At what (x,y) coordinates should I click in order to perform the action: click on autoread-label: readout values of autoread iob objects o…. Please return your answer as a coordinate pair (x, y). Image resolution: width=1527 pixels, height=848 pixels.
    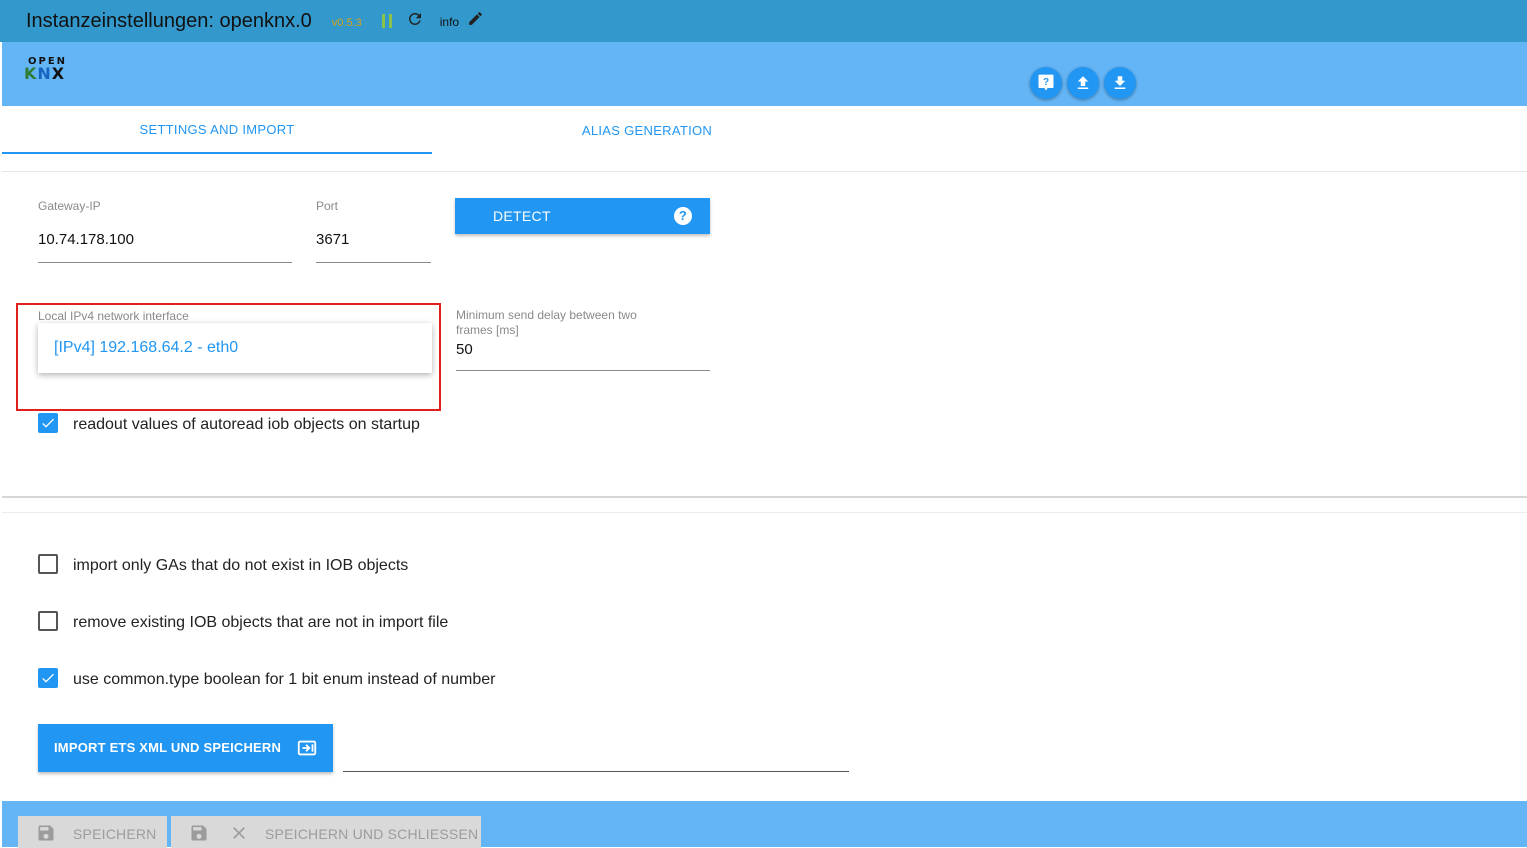
    Looking at the image, I should click on (246, 424).